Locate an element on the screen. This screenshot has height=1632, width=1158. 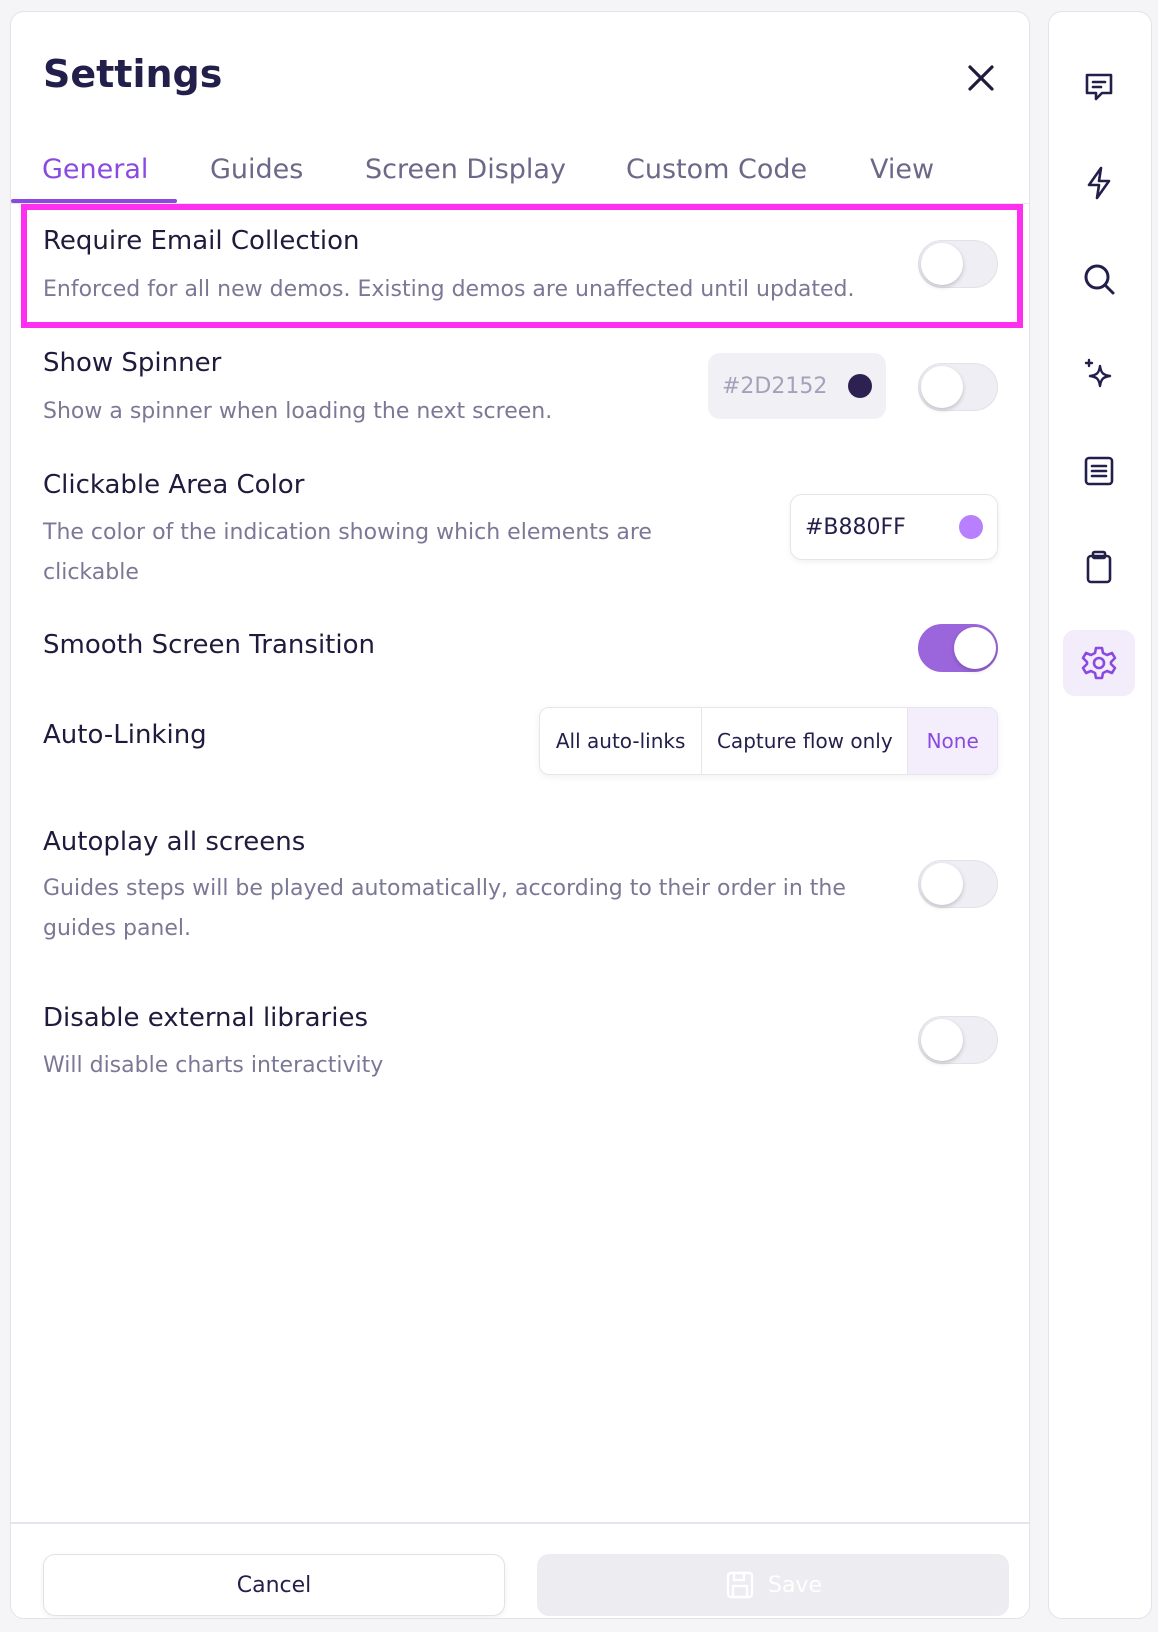
require-email-toggle is located at coordinates (958, 264).